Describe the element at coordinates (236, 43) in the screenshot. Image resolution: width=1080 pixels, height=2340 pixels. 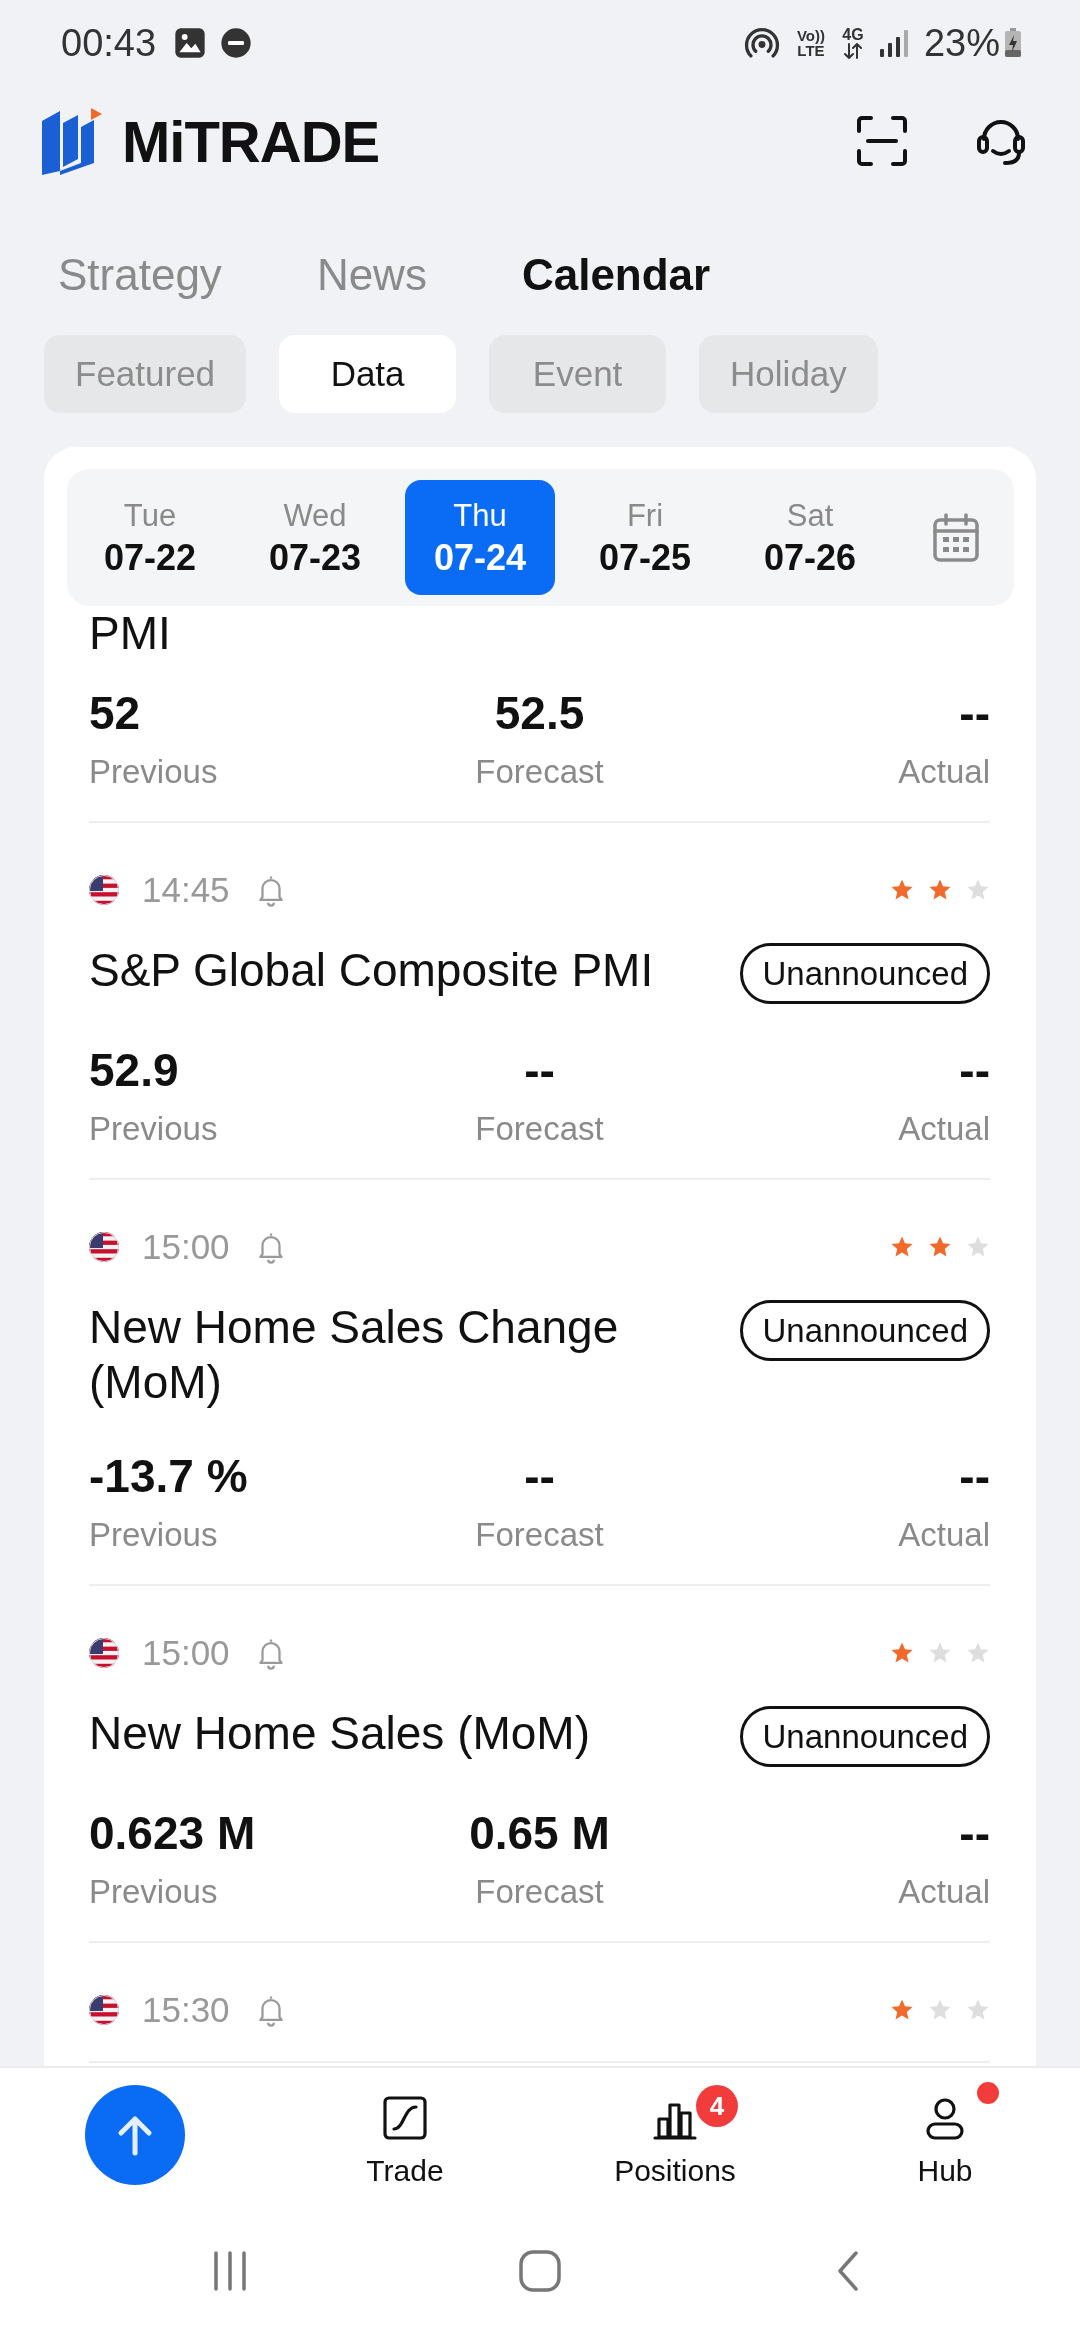
I see `minus-circle-icon` at that location.